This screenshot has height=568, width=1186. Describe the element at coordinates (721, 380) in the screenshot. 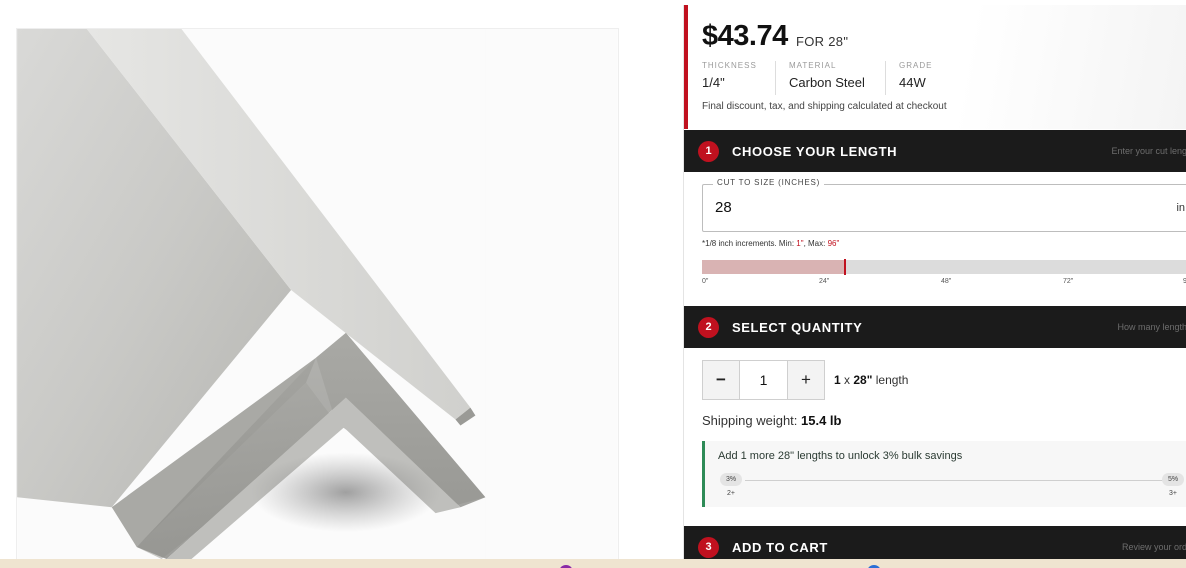

I see `quantity-decrease-button: −` at that location.